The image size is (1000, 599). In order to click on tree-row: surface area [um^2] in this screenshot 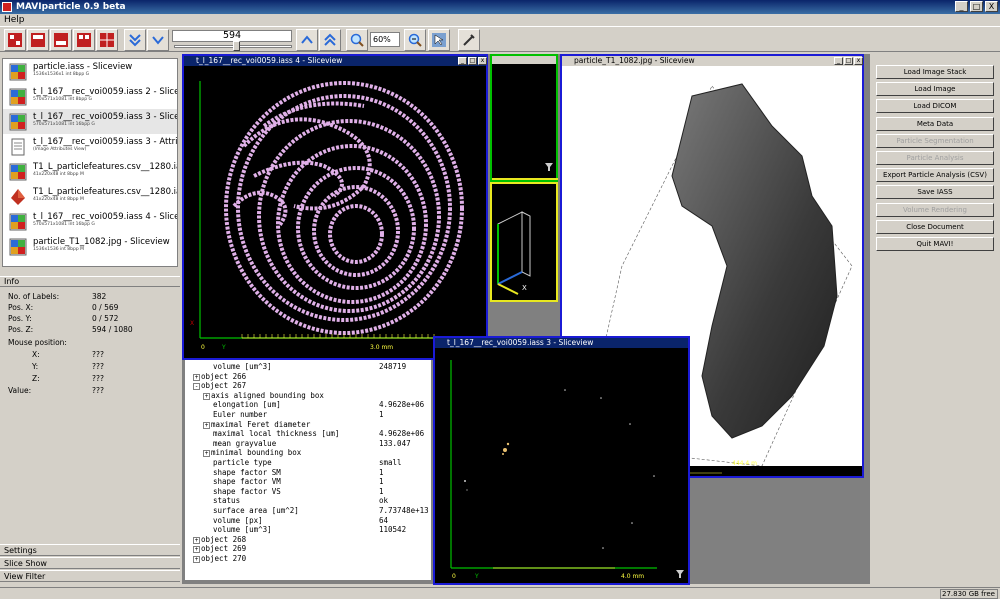, I will do `click(256, 511)`.